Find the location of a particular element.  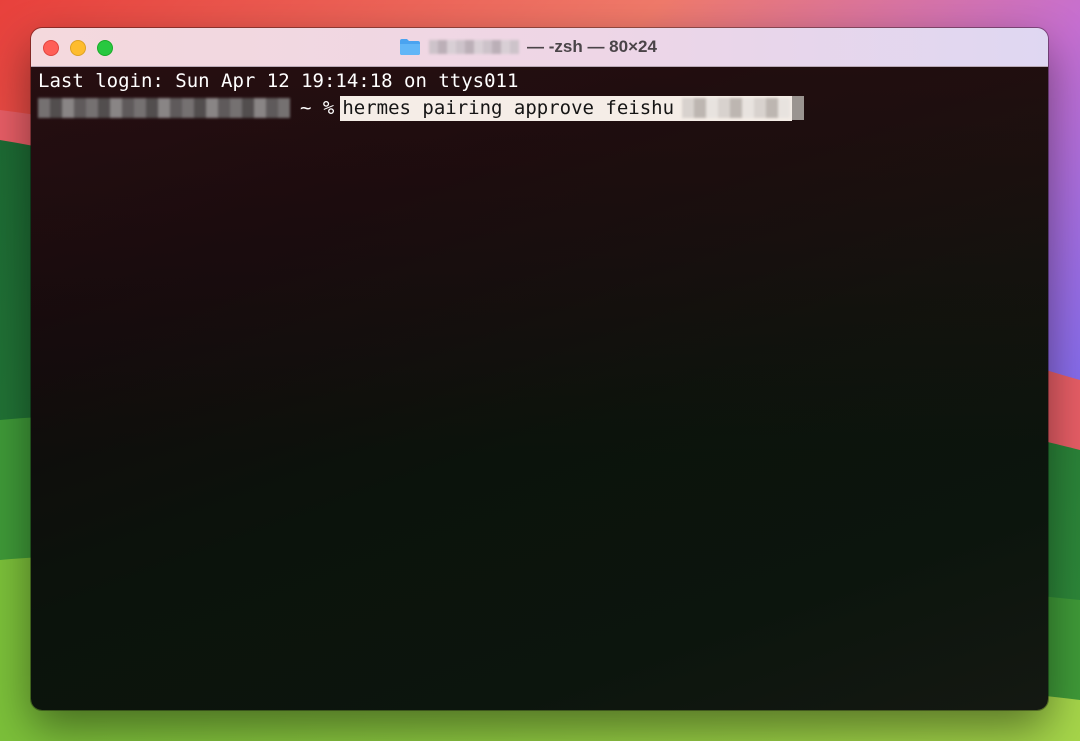

window-titlebar: — -zsh — 80×24 is located at coordinates (539, 47).